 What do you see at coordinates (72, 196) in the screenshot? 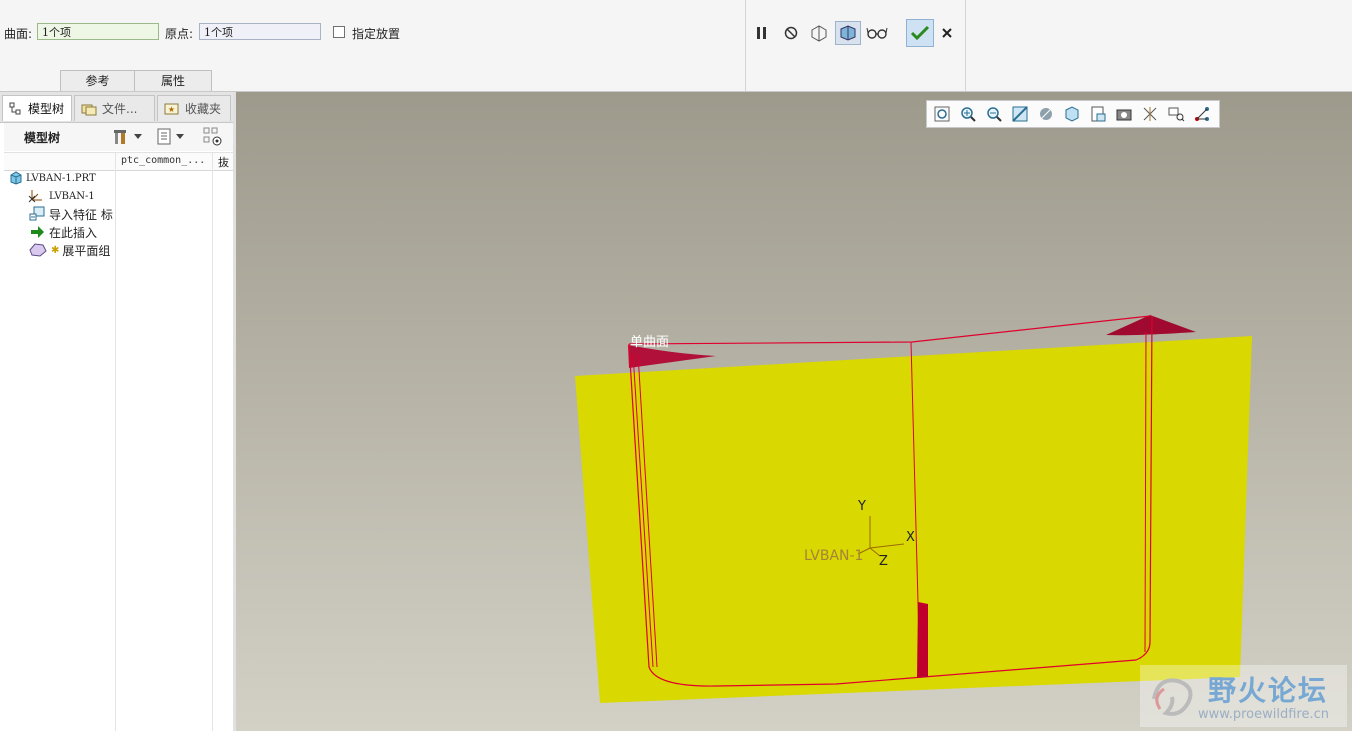
I see `tree-item-label: LVBAN-1` at bounding box center [72, 196].